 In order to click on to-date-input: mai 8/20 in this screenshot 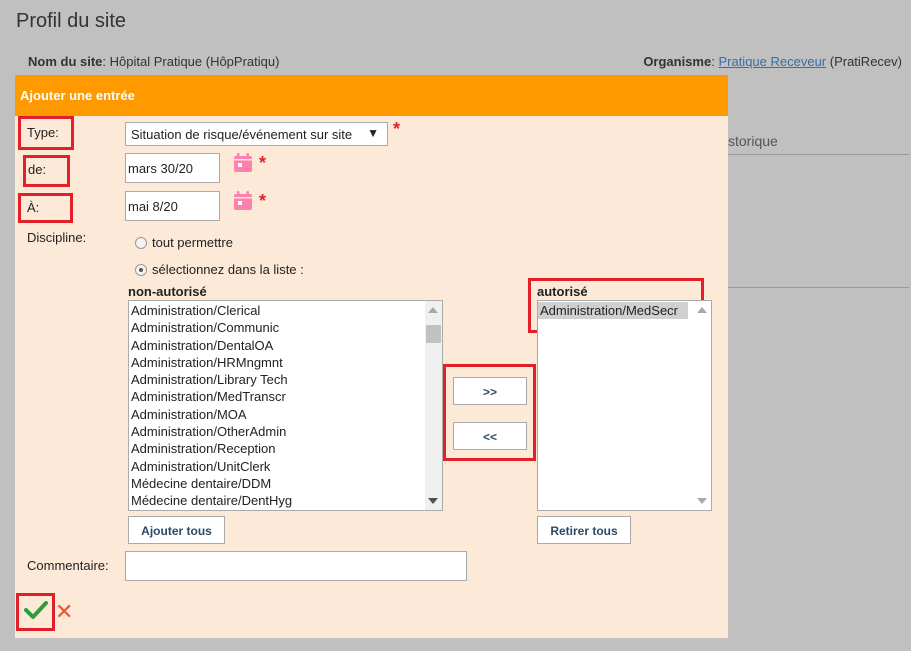, I will do `click(172, 206)`.